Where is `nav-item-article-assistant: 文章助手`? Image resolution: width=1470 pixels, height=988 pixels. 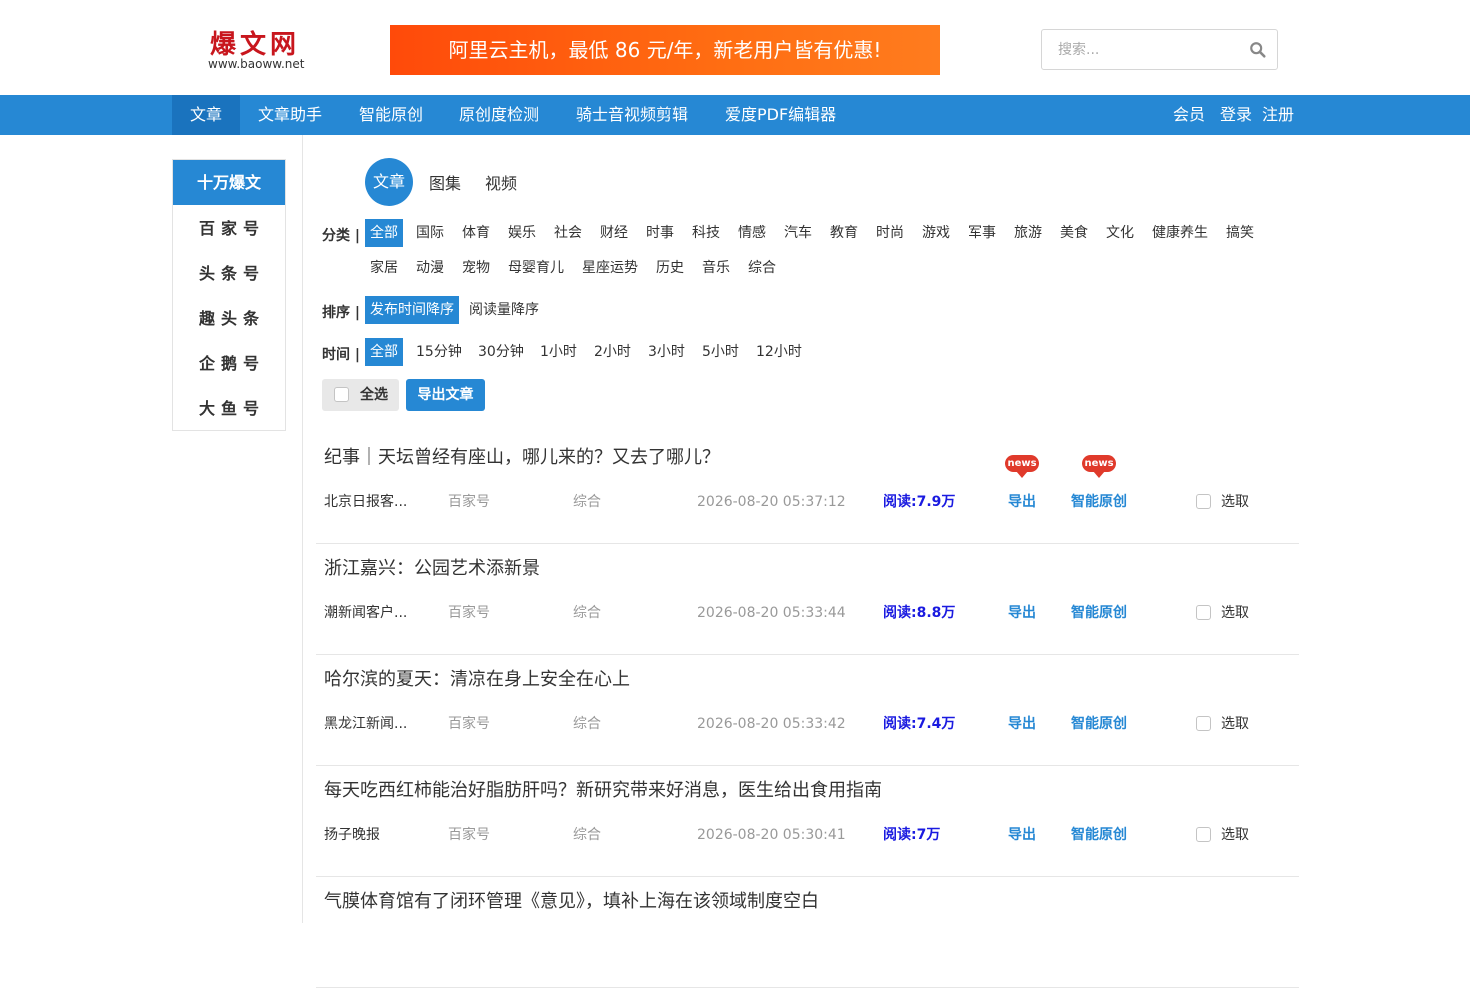
nav-item-article-assistant: 文章助手 is located at coordinates (290, 115).